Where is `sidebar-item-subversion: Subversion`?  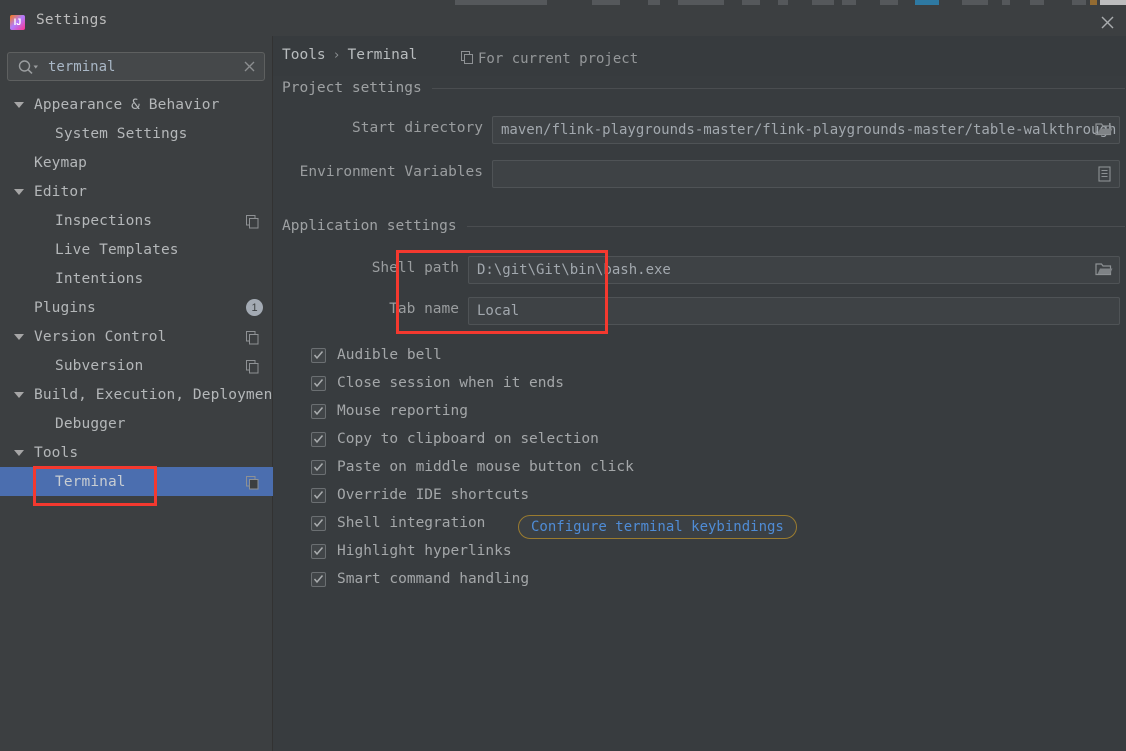
sidebar-item-subversion: Subversion is located at coordinates (136, 365).